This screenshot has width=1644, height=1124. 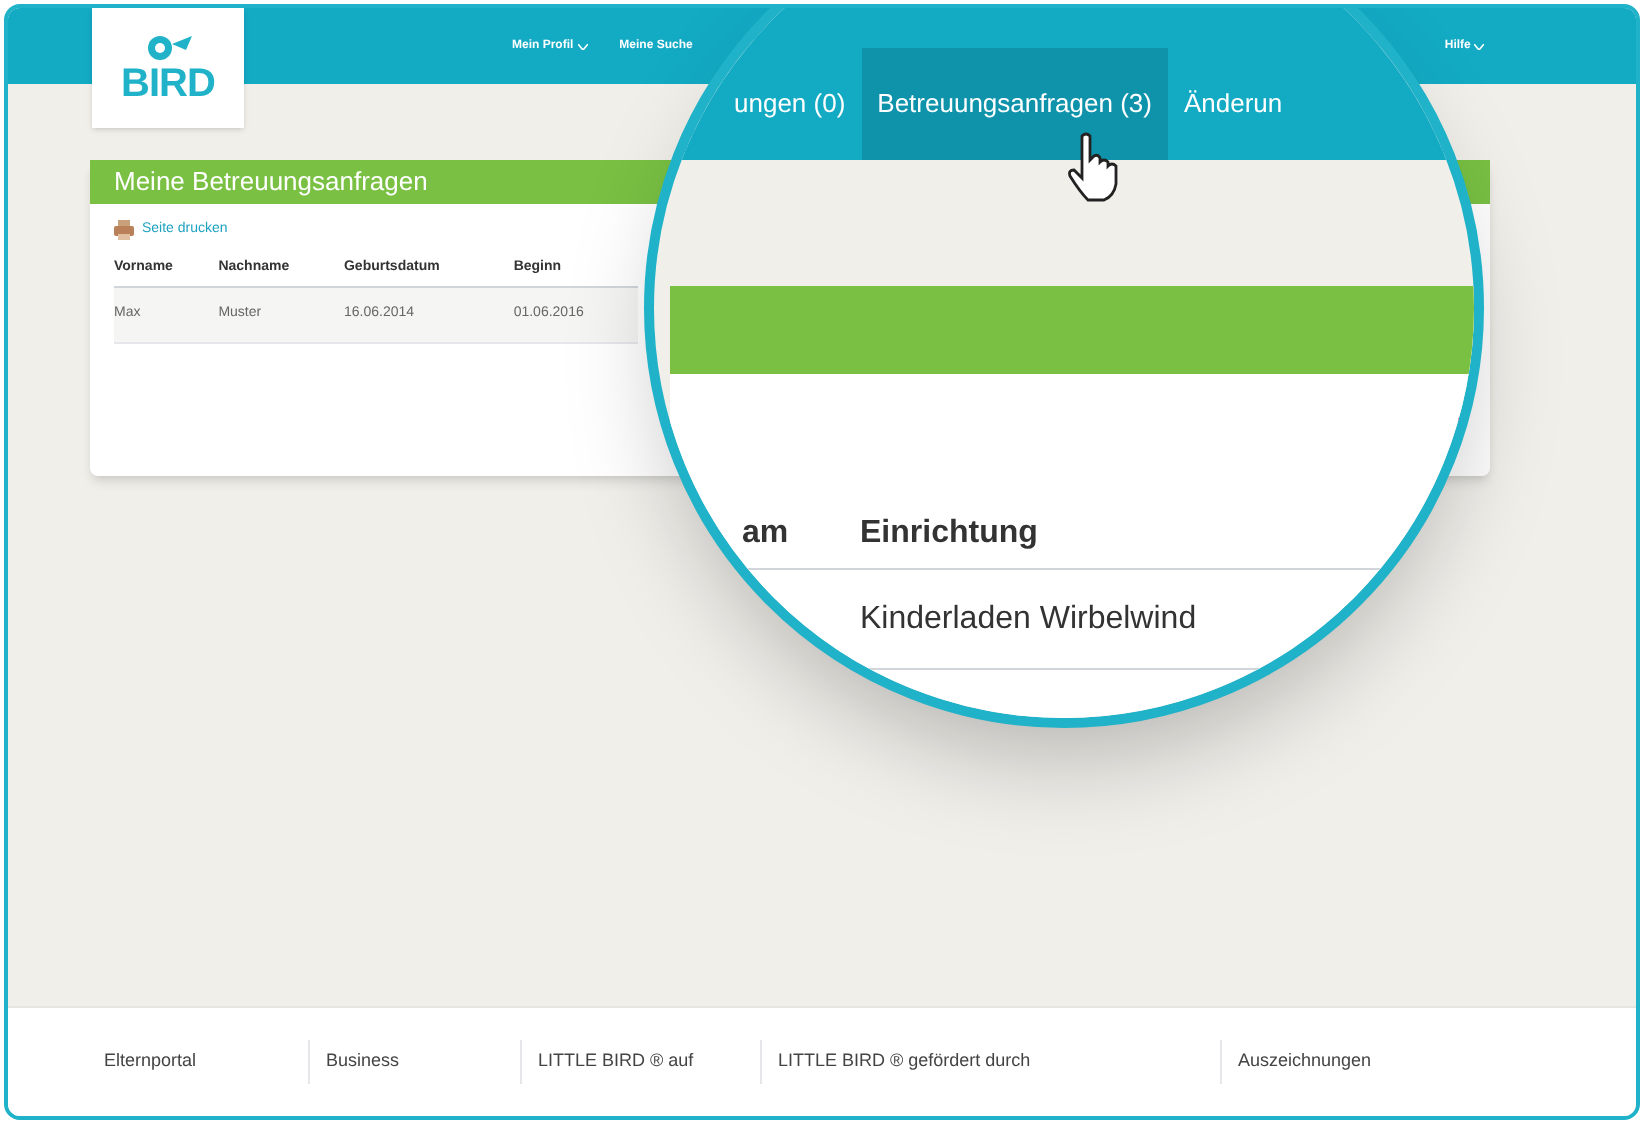 What do you see at coordinates (124, 230) in the screenshot?
I see `printer-icon` at bounding box center [124, 230].